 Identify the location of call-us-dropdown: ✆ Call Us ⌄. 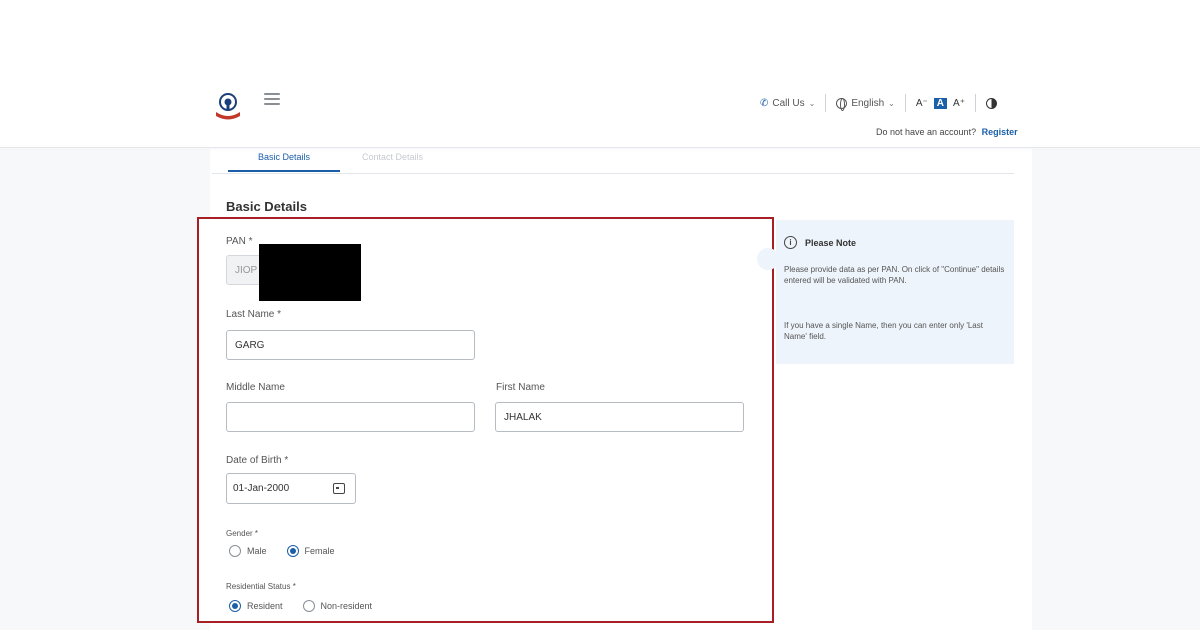
(787, 103).